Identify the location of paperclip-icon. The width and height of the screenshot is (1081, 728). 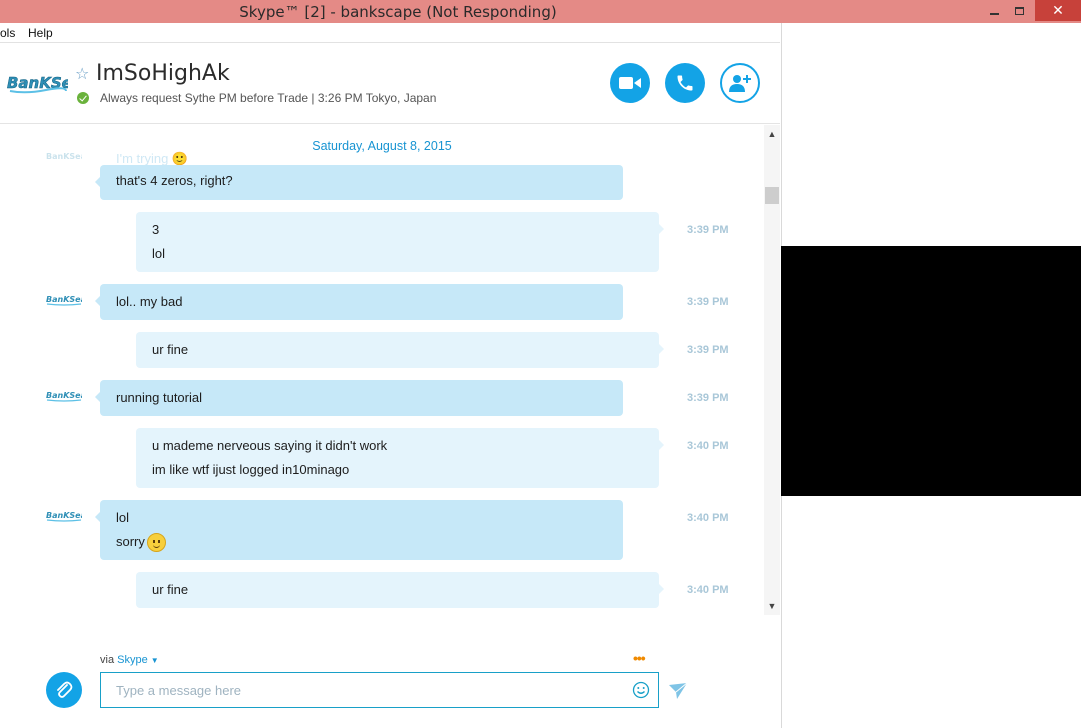
(65, 689).